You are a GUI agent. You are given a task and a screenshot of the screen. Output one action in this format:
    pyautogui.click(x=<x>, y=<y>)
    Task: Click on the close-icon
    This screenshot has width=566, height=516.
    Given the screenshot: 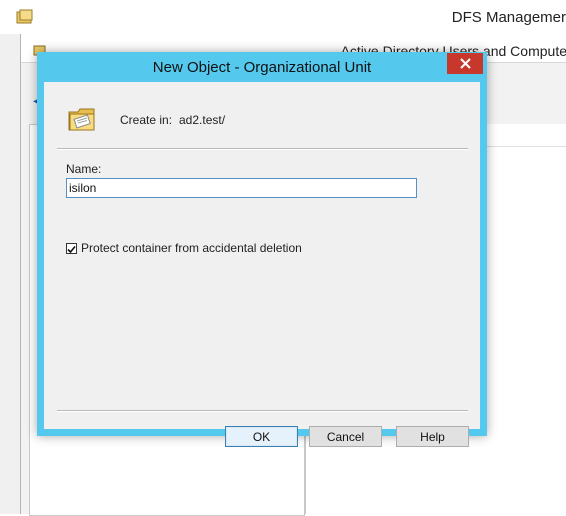 What is the action you would take?
    pyautogui.click(x=465, y=63)
    